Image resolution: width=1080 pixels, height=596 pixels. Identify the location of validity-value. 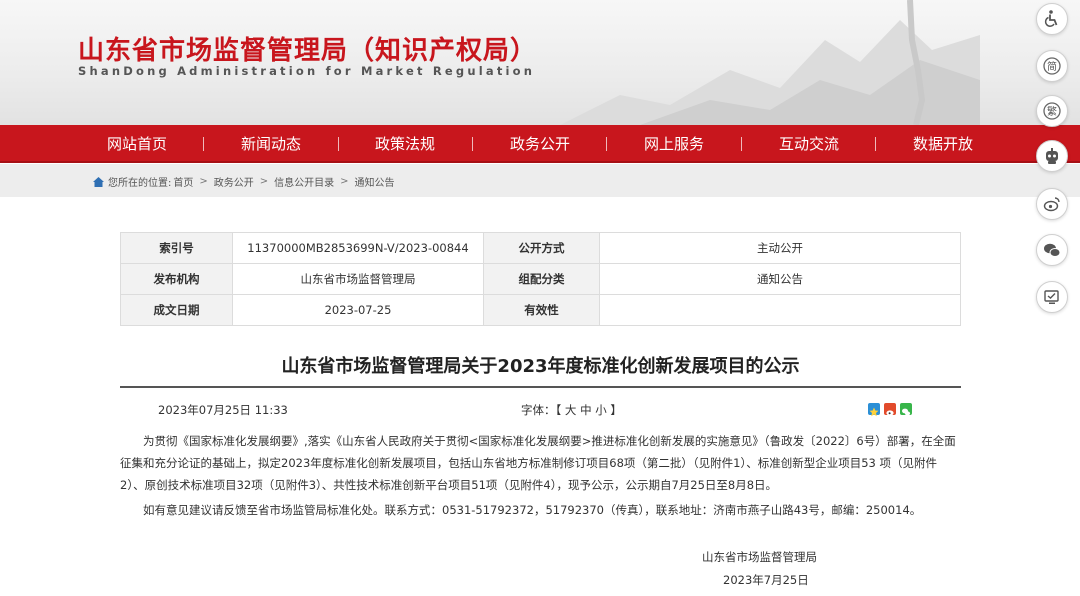
(780, 310).